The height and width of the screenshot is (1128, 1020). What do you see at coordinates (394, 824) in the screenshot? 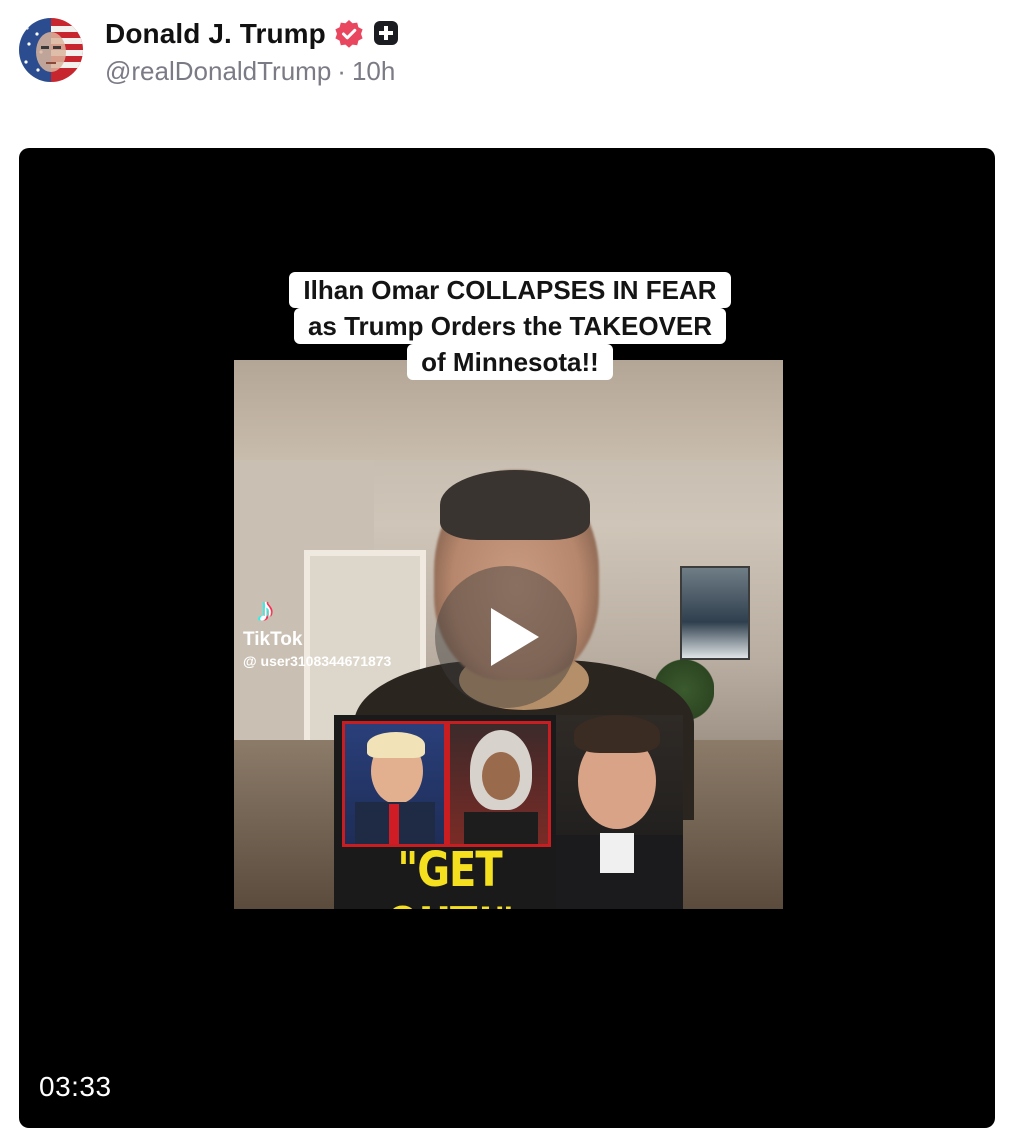
I see `thumbnail-tie` at bounding box center [394, 824].